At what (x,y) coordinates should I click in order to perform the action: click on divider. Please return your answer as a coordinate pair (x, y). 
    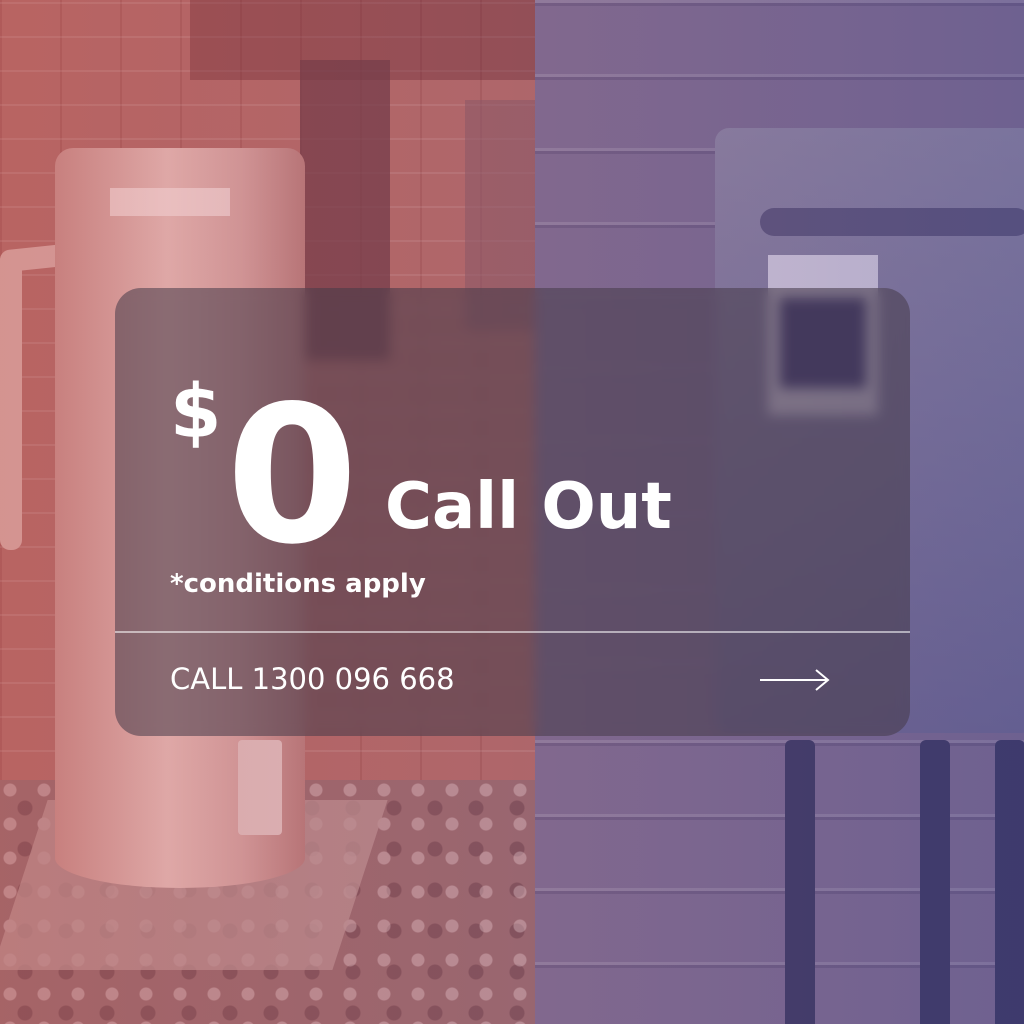
    Looking at the image, I should click on (512, 632).